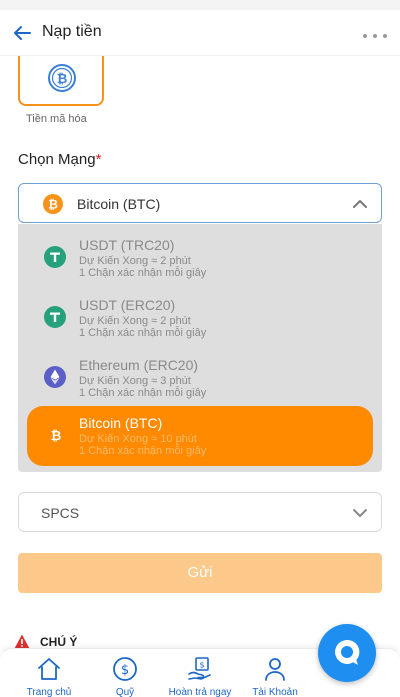 The width and height of the screenshot is (400, 697). I want to click on cash-hand-icon: $, so click(200, 669).